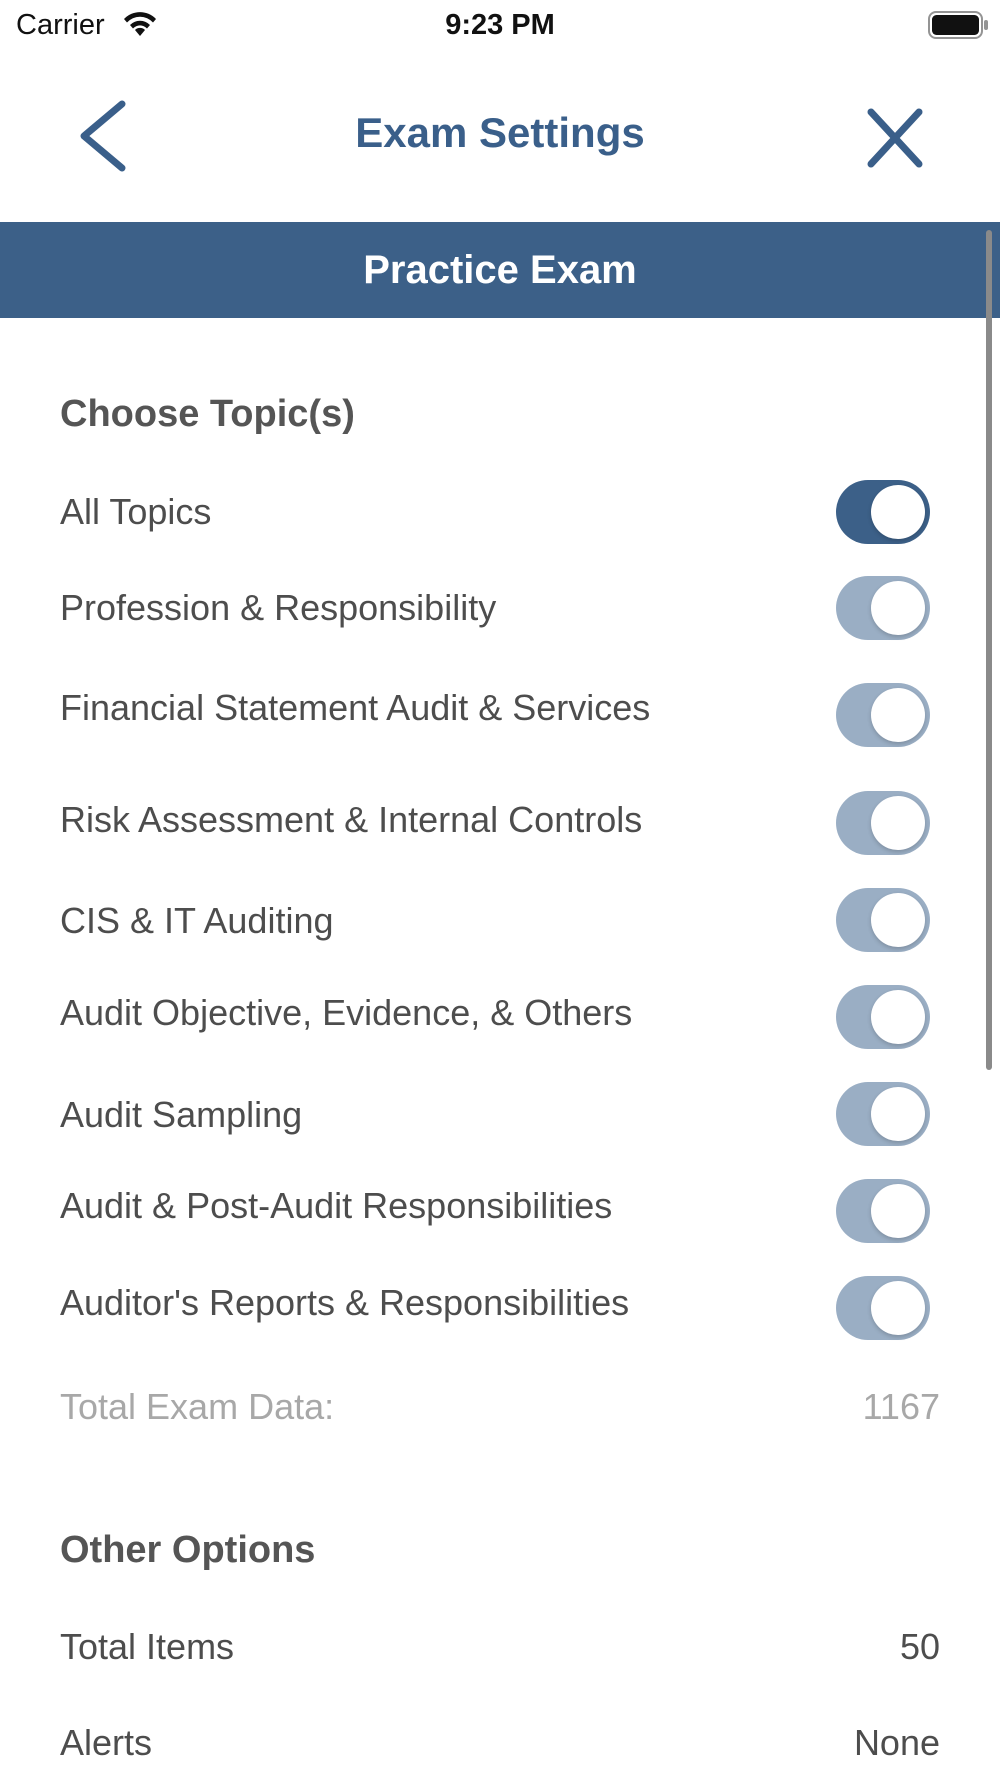  I want to click on all-topics-toggle, so click(883, 512).